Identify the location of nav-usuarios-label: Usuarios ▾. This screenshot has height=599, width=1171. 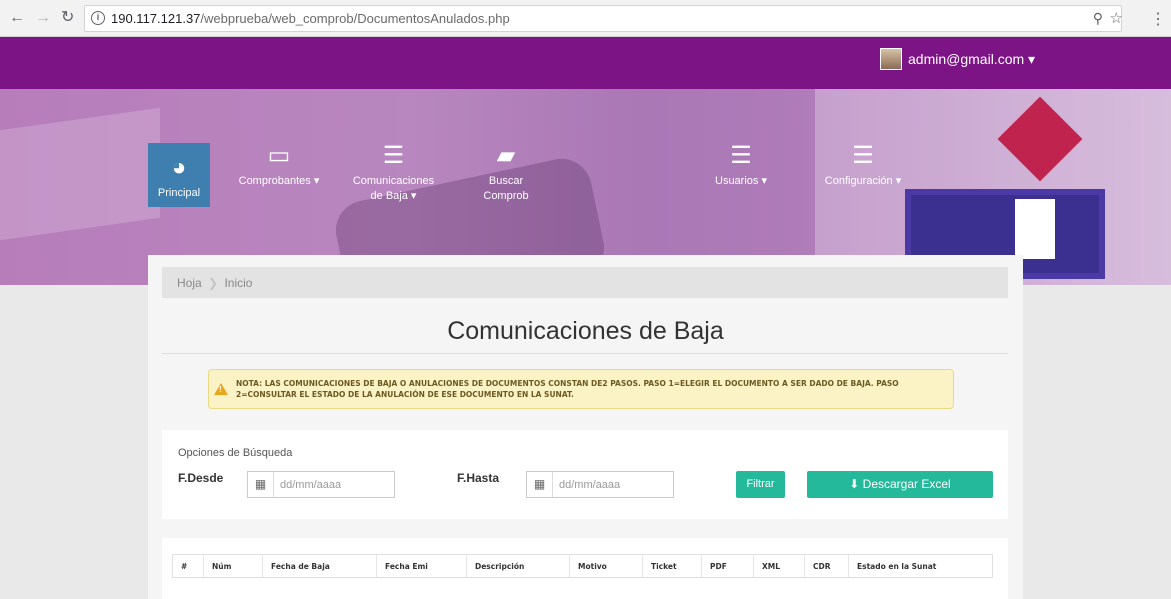
(741, 181).